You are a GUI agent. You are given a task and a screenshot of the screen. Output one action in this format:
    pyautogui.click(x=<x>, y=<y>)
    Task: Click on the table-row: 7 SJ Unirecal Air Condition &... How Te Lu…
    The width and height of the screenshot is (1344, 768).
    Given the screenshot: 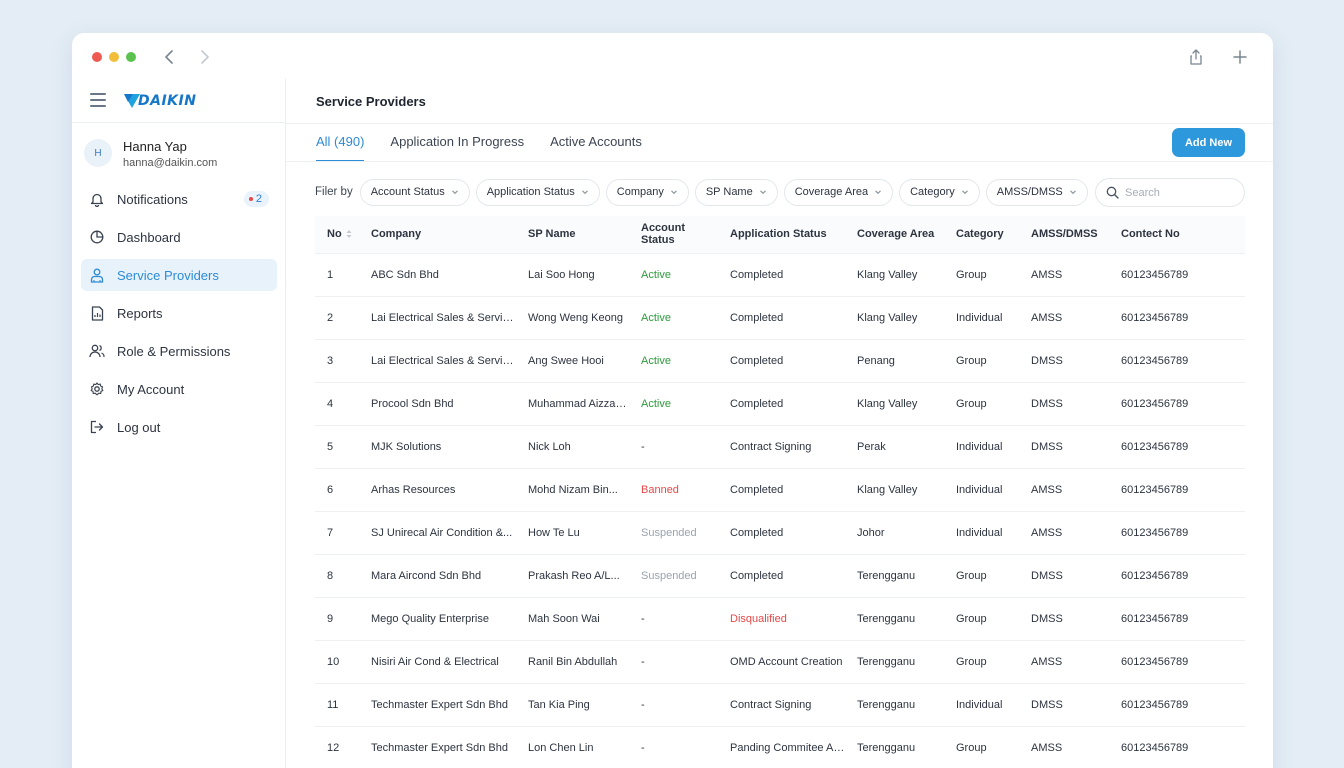 What is the action you would take?
    pyautogui.click(x=780, y=532)
    